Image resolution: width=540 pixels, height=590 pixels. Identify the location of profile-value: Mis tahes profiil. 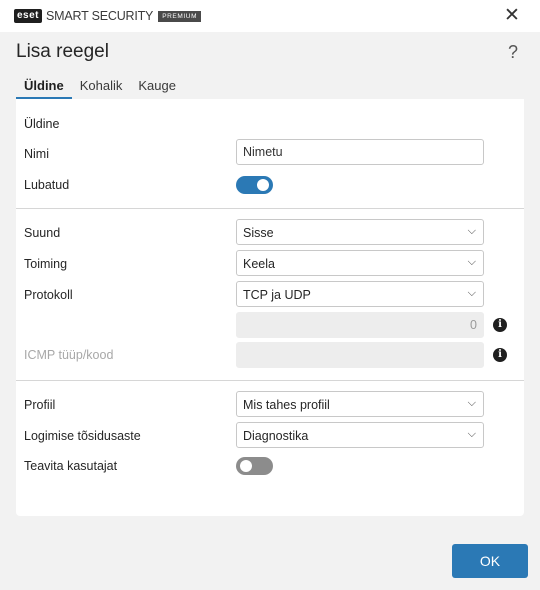
(286, 405).